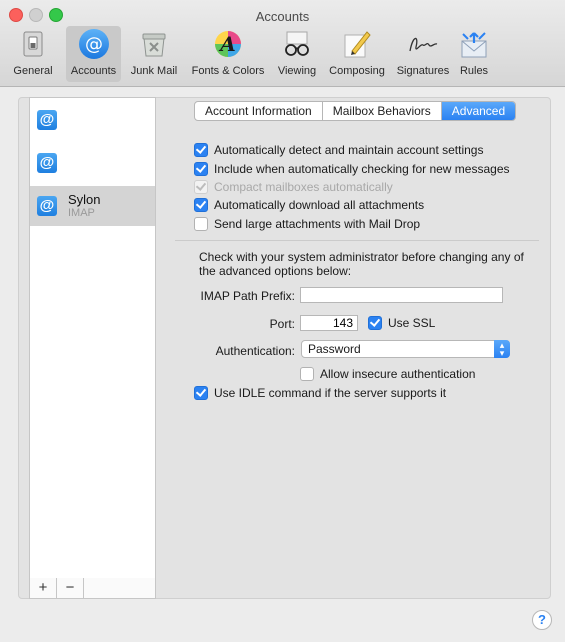 The height and width of the screenshot is (642, 565). What do you see at coordinates (282, 324) in the screenshot?
I see `port-label: Port:` at bounding box center [282, 324].